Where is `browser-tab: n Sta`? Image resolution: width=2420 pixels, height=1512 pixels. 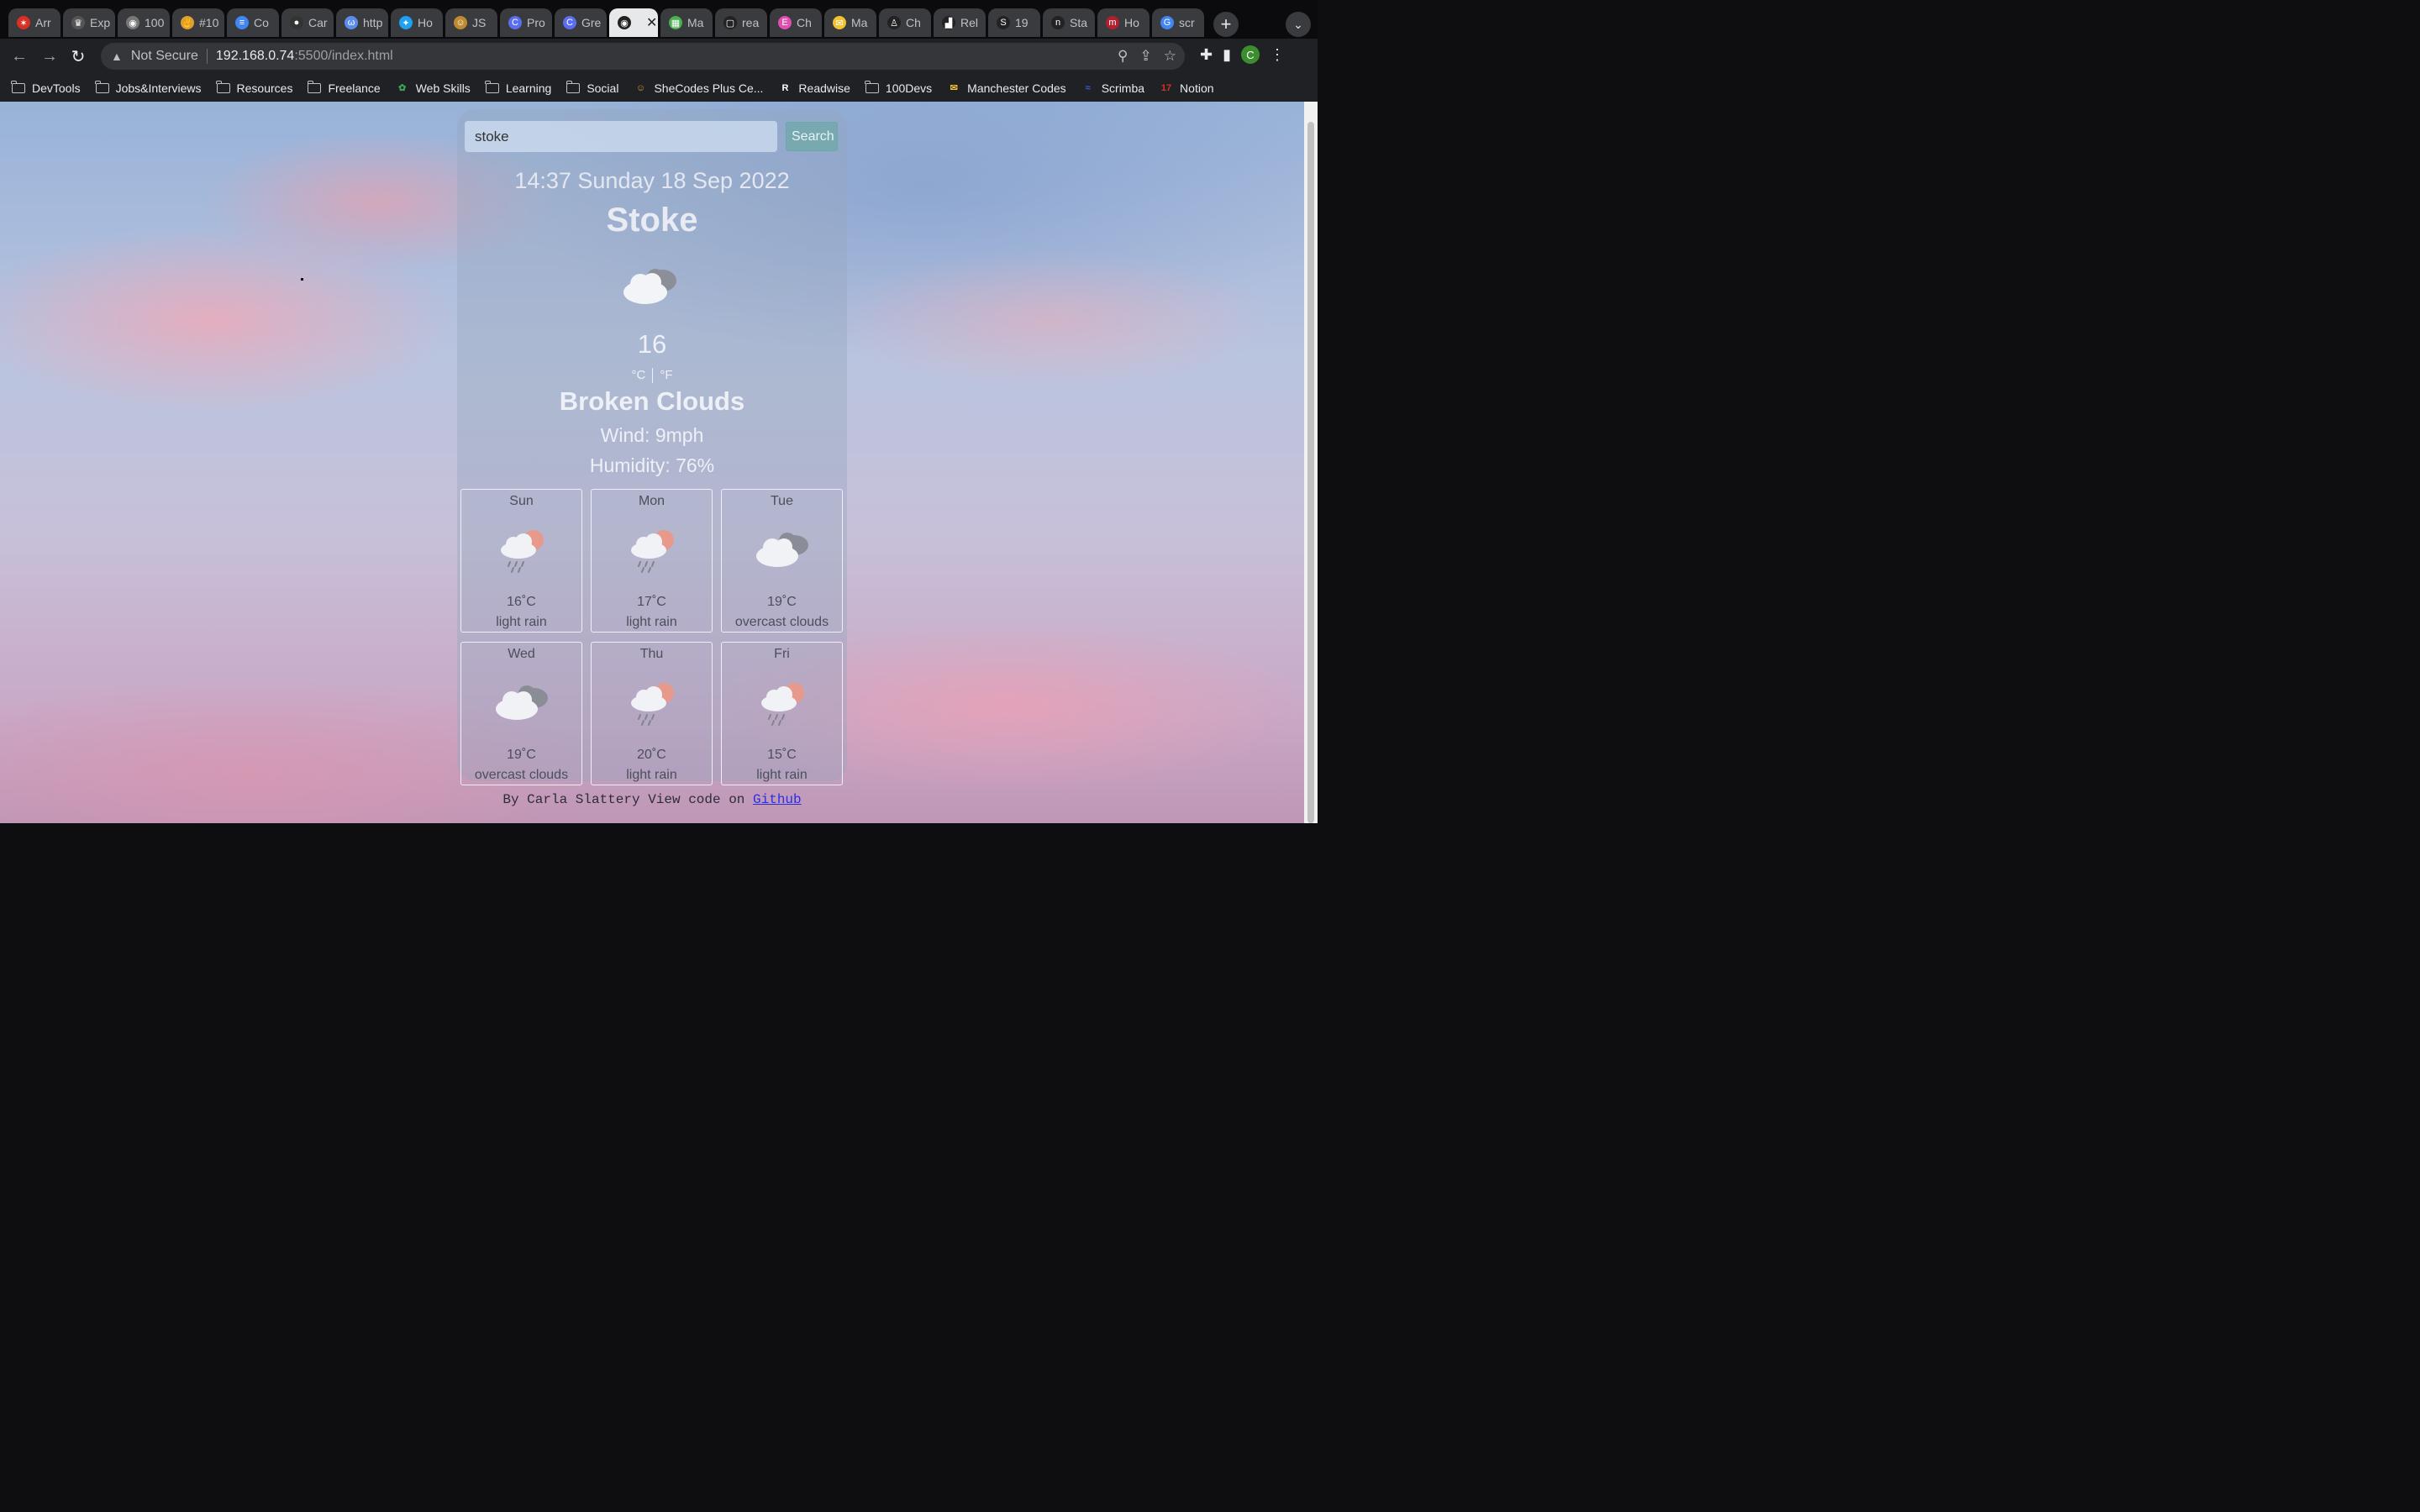 browser-tab: n Sta is located at coordinates (1069, 22).